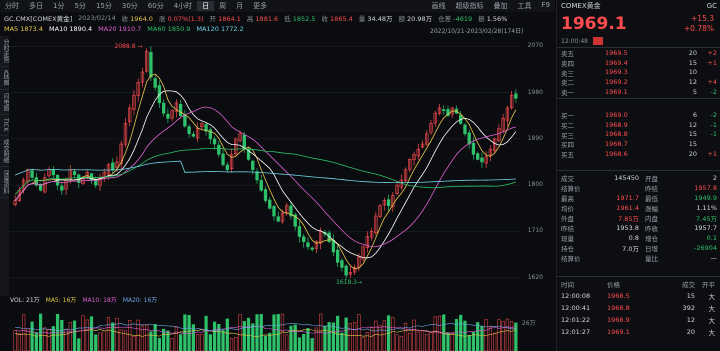 This screenshot has width=720, height=351. I want to click on view-button-5: 深度资料, so click(4, 182).